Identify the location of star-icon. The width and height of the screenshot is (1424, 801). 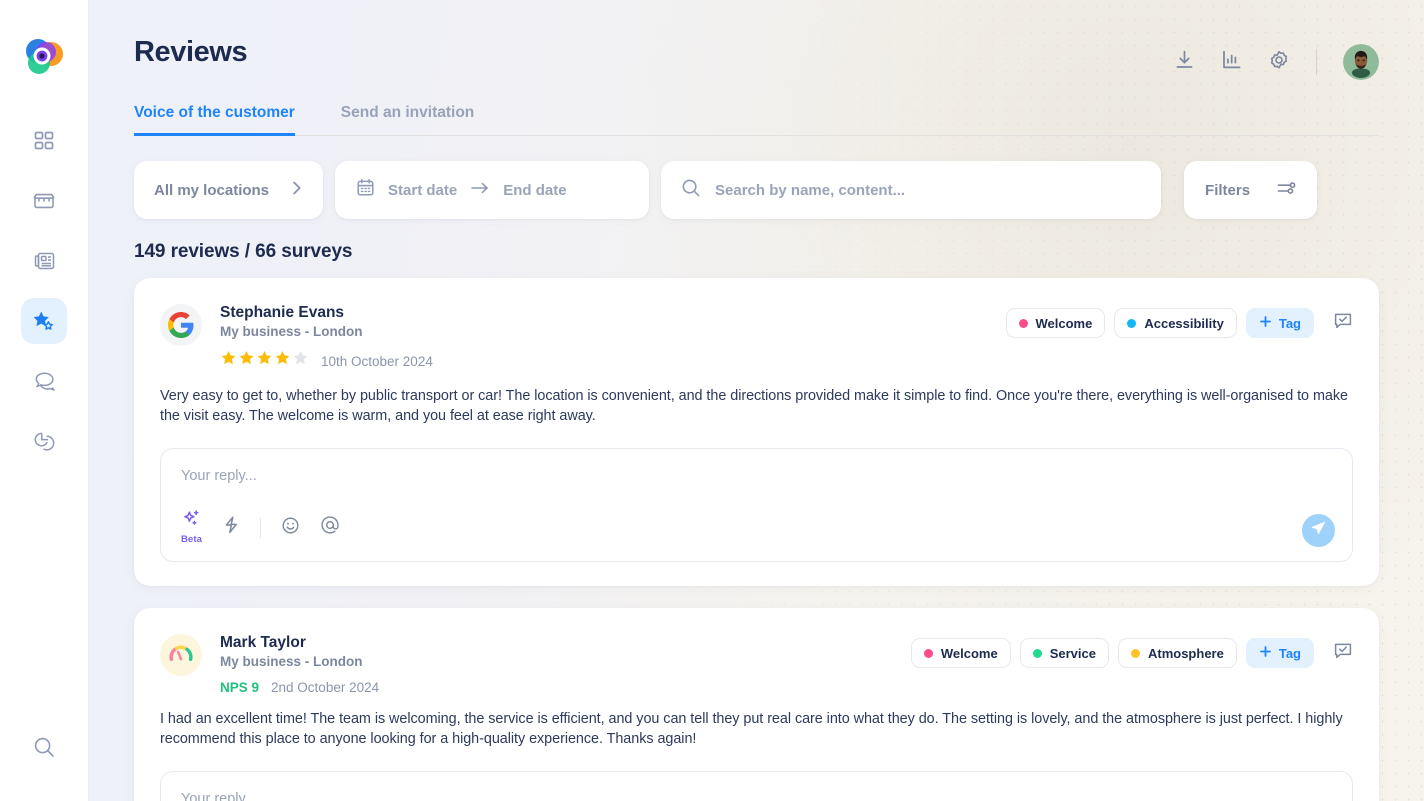
(44, 321).